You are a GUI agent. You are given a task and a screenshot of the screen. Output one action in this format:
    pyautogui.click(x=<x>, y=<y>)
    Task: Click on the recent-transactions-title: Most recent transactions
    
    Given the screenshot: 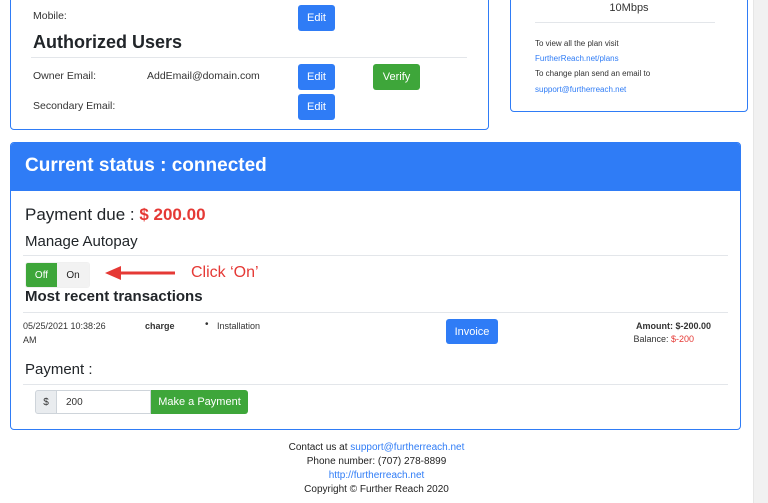 What is the action you would take?
    pyautogui.click(x=114, y=296)
    